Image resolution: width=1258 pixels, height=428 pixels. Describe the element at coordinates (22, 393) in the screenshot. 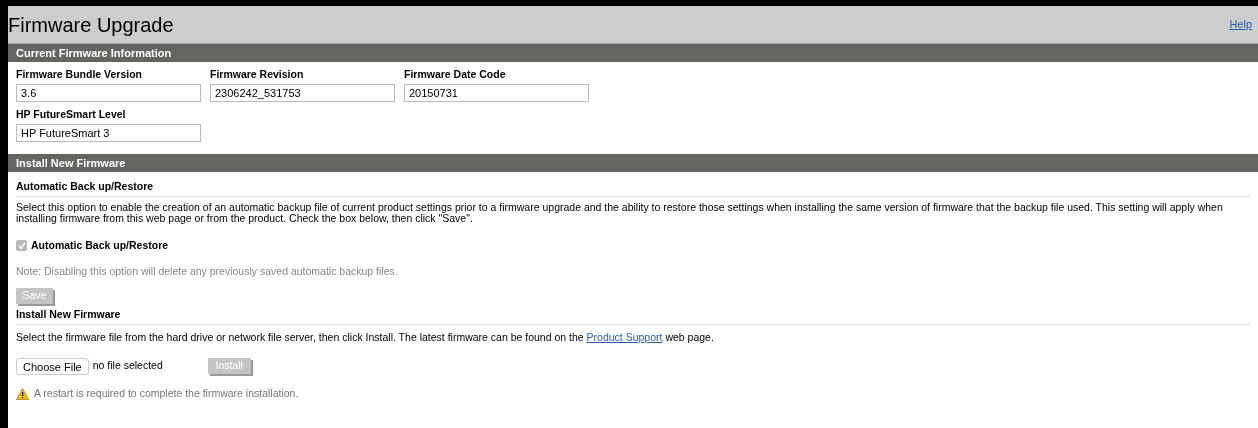

I see `warning-icon` at that location.